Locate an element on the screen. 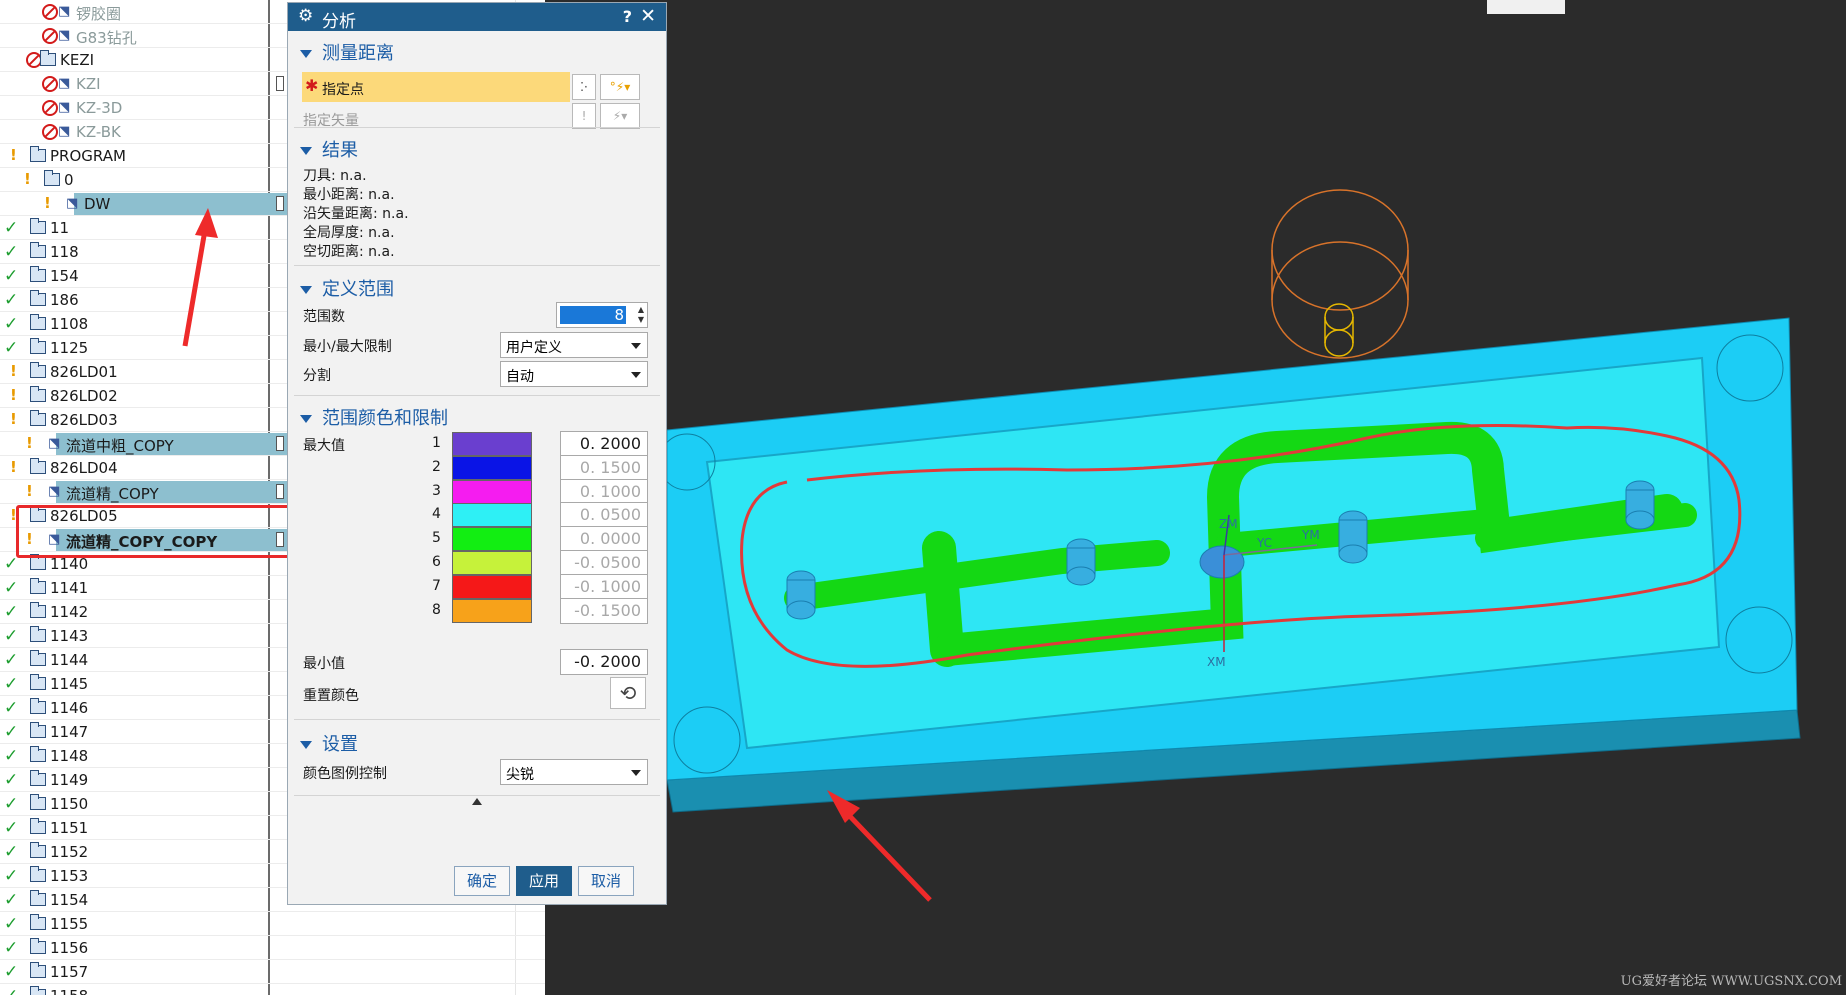 The image size is (1846, 995). tree-row-label: 1142 is located at coordinates (69, 612).